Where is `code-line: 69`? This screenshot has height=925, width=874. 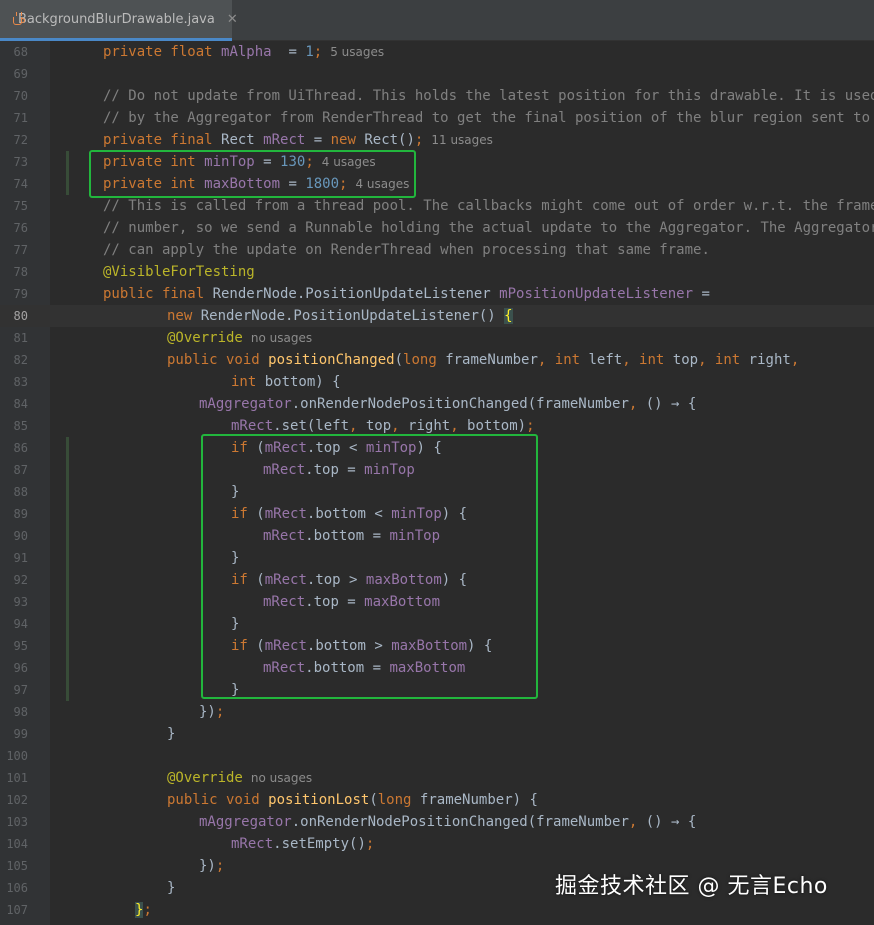 code-line: 69 is located at coordinates (437, 74).